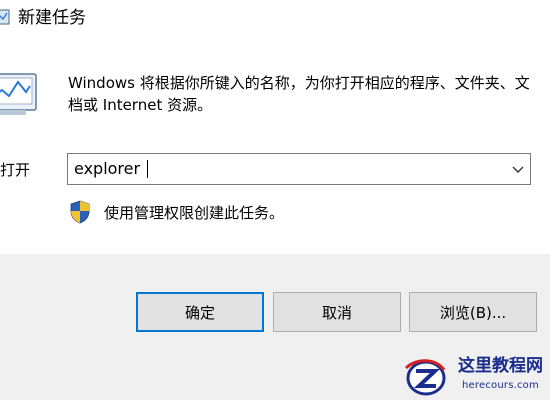 This screenshot has width=550, height=400. What do you see at coordinates (337, 312) in the screenshot?
I see `cancel-button: 取消` at bounding box center [337, 312].